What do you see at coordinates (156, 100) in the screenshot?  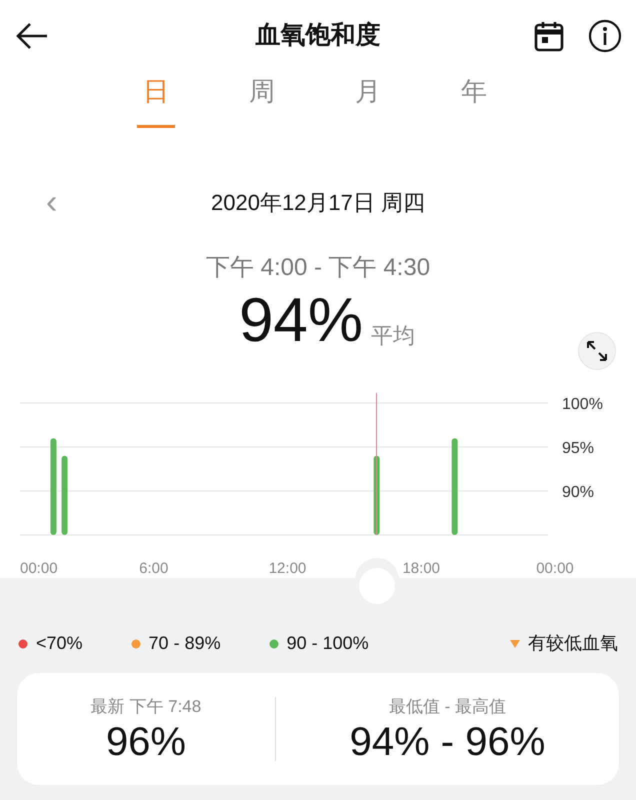 I see `tab: 日` at bounding box center [156, 100].